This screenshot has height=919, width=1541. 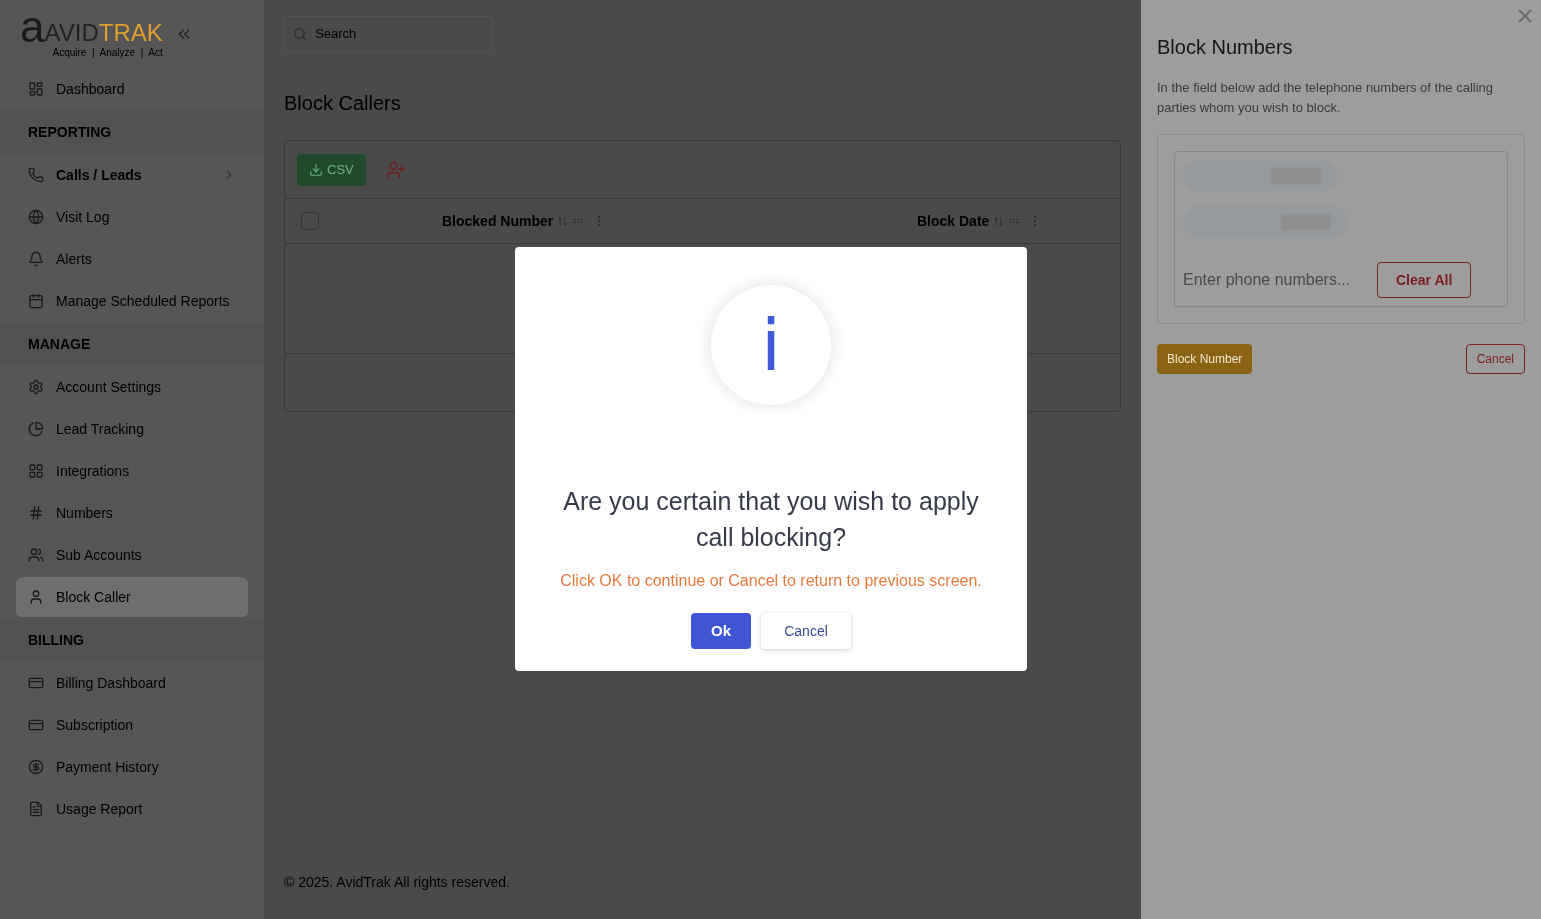 What do you see at coordinates (1225, 47) in the screenshot?
I see `panel-title: Block Numbers` at bounding box center [1225, 47].